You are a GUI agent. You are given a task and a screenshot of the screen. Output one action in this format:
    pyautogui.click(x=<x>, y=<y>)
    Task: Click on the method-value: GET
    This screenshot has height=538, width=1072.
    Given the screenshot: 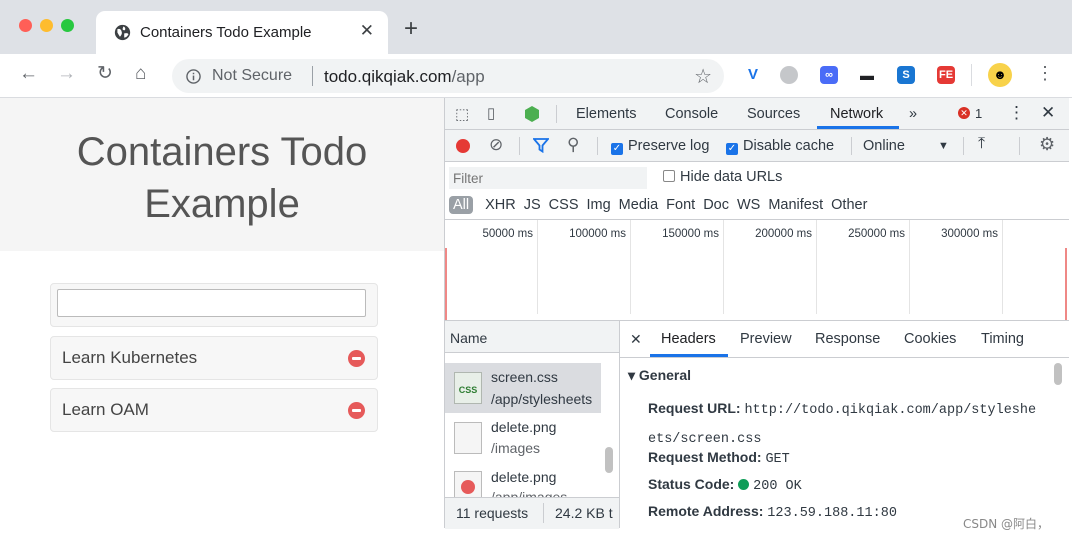 What is the action you would take?
    pyautogui.click(x=777, y=459)
    